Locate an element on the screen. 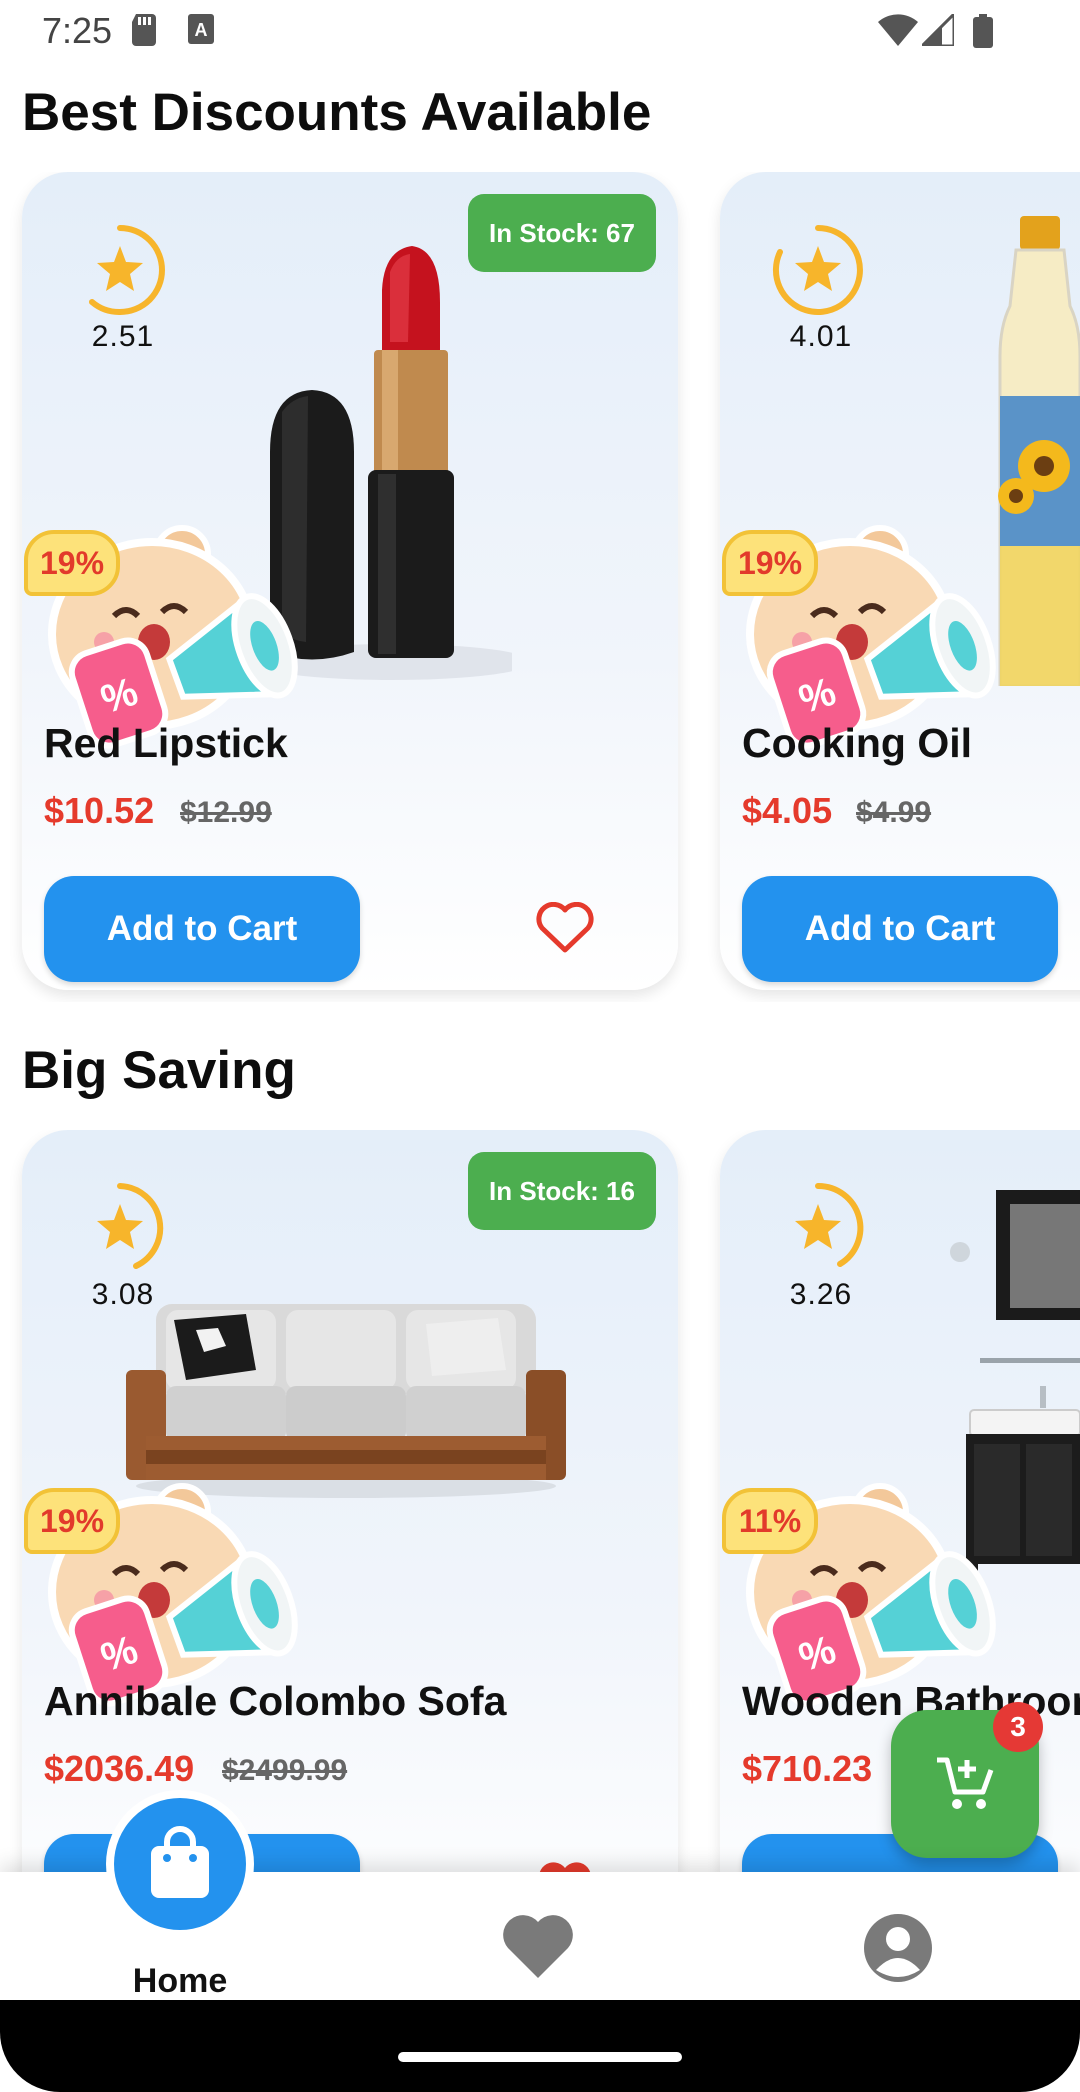 This screenshot has width=1080, height=2092. home-circle is located at coordinates (180, 1864).